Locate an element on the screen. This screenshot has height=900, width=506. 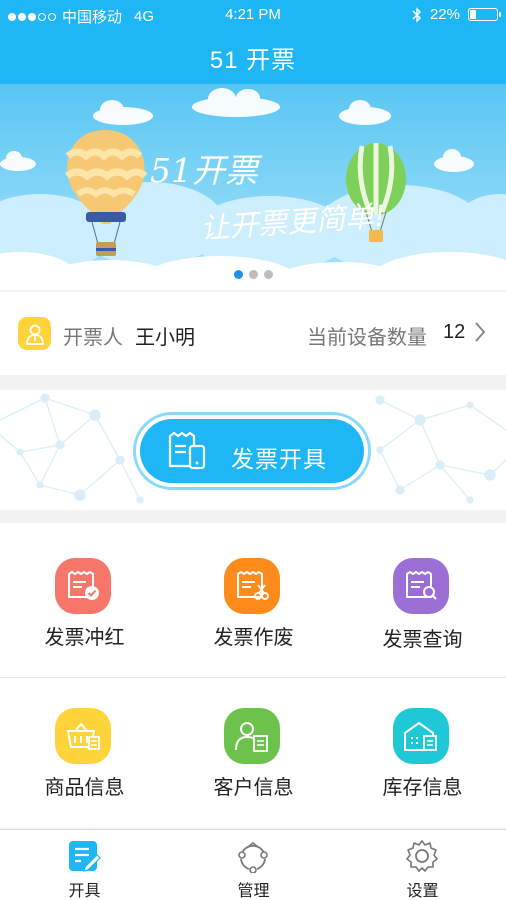
issue-tab-icon is located at coordinates (84, 856).